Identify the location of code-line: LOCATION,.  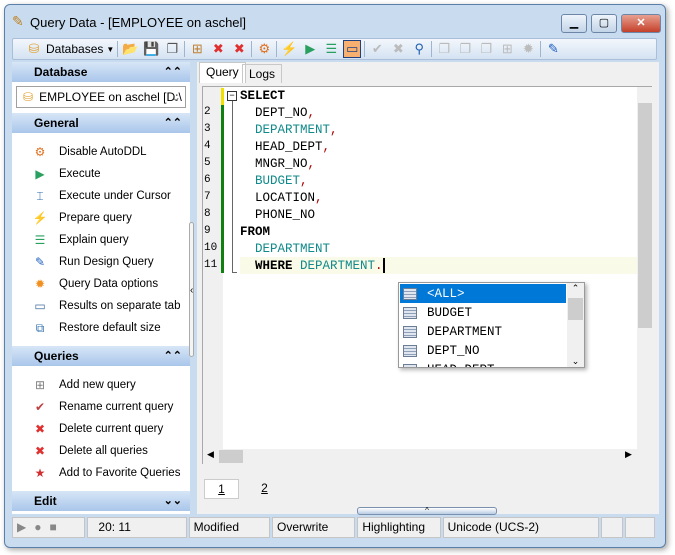
(281, 198).